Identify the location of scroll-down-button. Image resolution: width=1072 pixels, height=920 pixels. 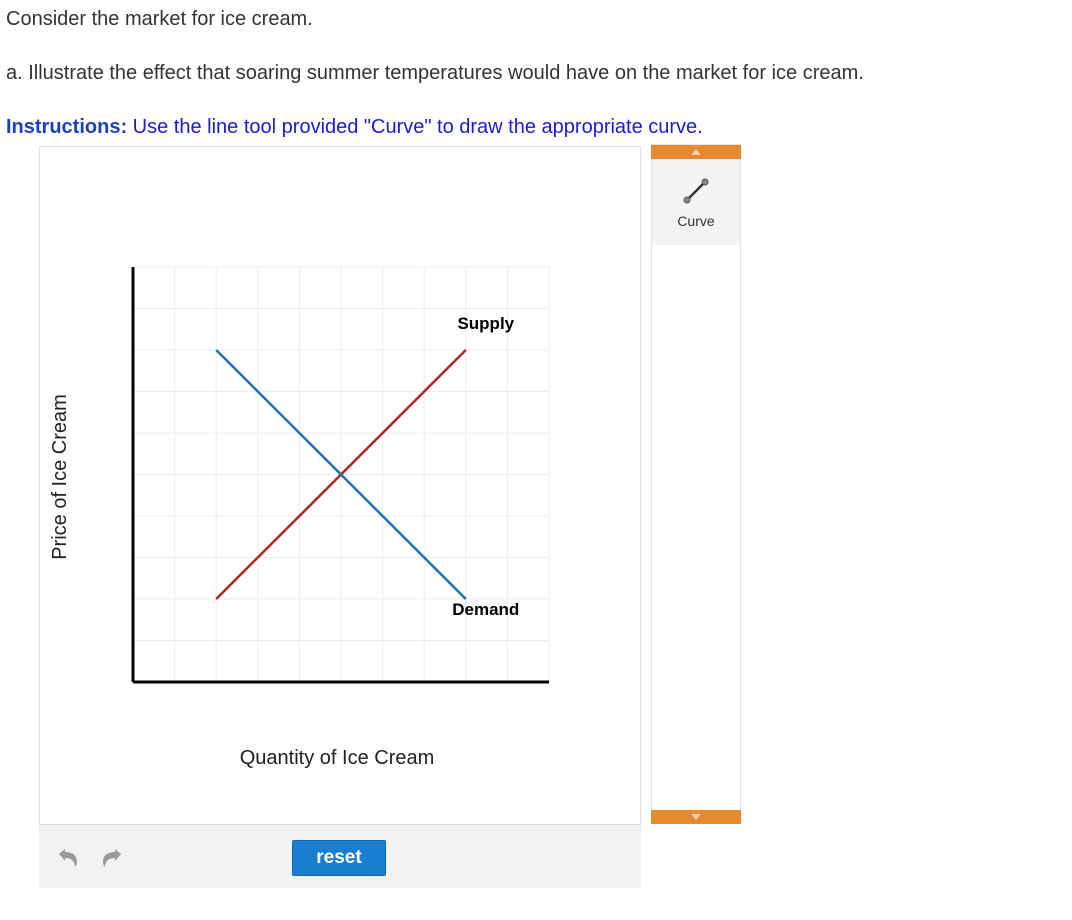
(696, 817).